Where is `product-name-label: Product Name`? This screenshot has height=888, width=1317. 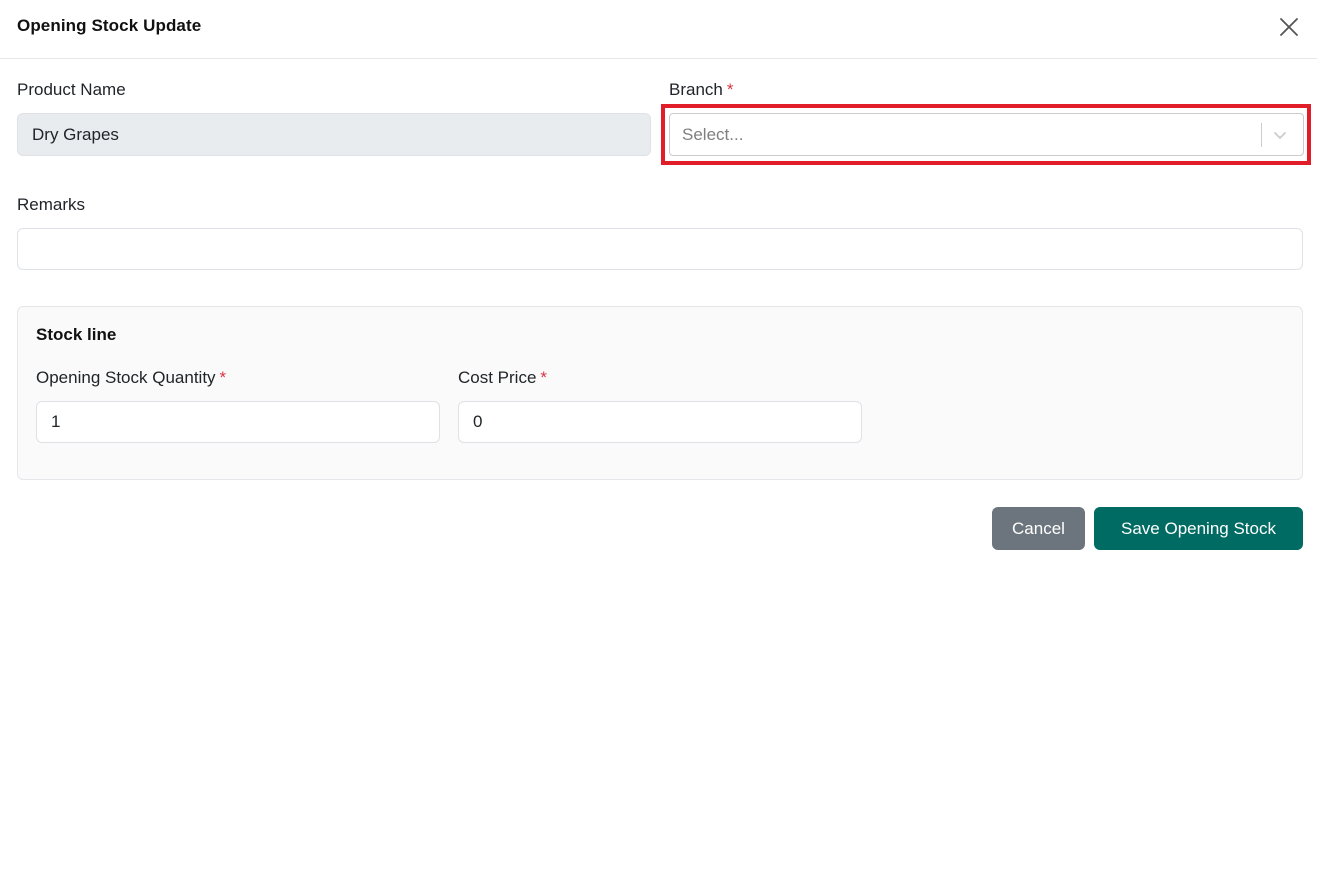
product-name-label: Product Name is located at coordinates (71, 90).